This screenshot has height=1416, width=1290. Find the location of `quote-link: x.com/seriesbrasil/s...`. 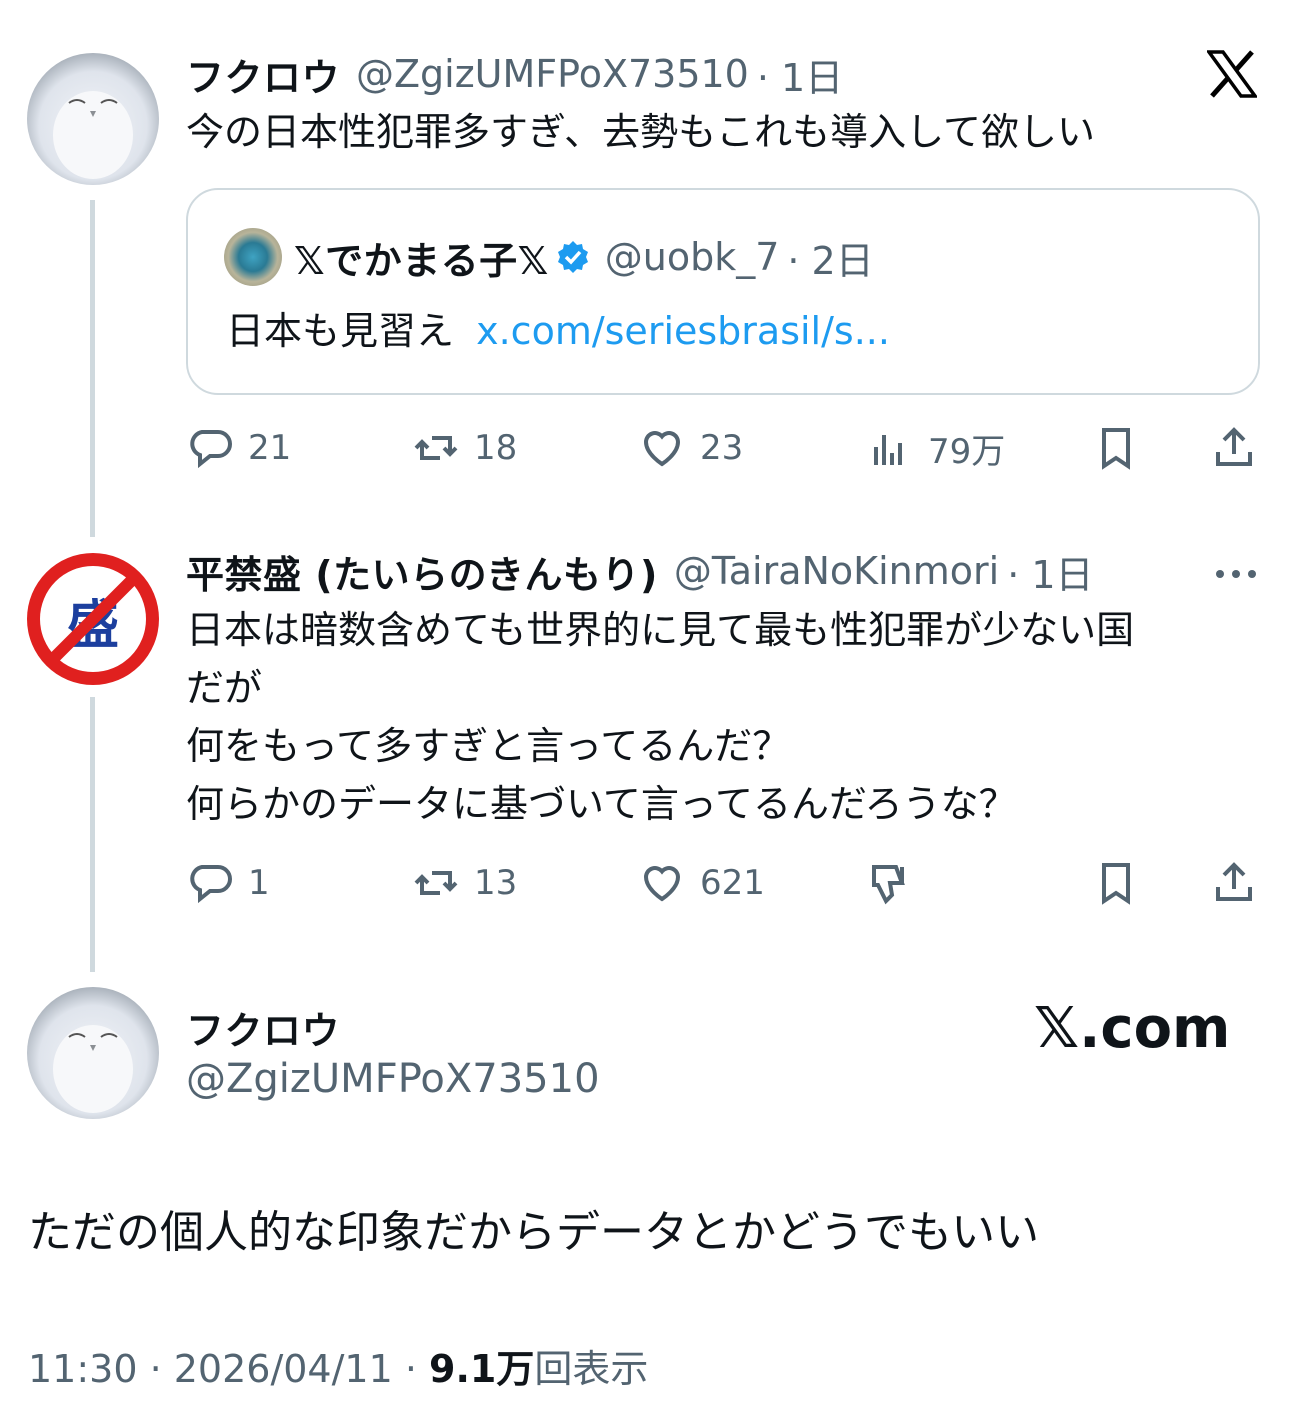

quote-link: x.com/seriesbrasil/s... is located at coordinates (683, 331).